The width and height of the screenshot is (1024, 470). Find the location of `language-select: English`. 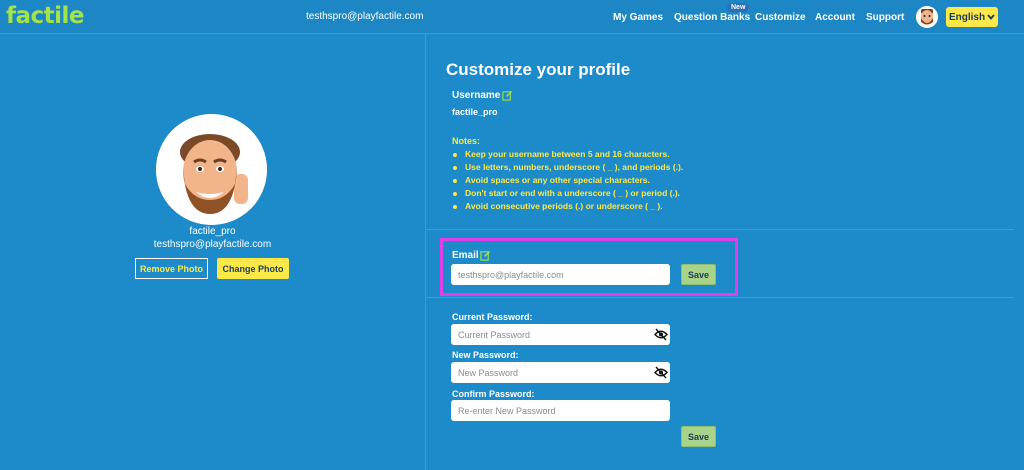

language-select: English is located at coordinates (972, 17).